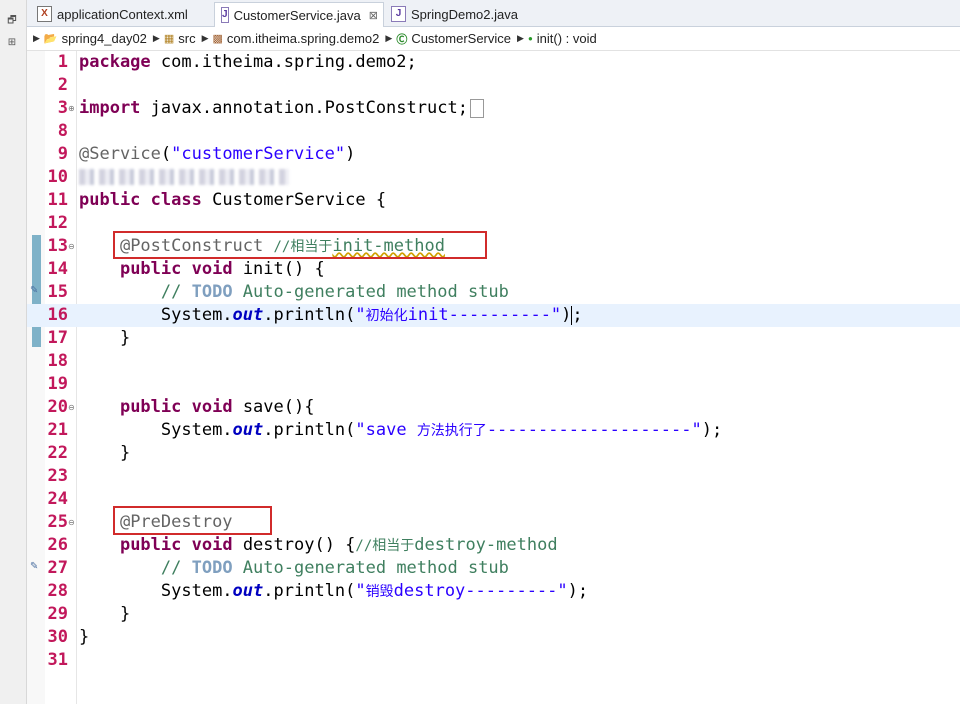 The image size is (960, 704). I want to click on code-text: import javax.annotation.PostConstruct;, so click(281, 108).